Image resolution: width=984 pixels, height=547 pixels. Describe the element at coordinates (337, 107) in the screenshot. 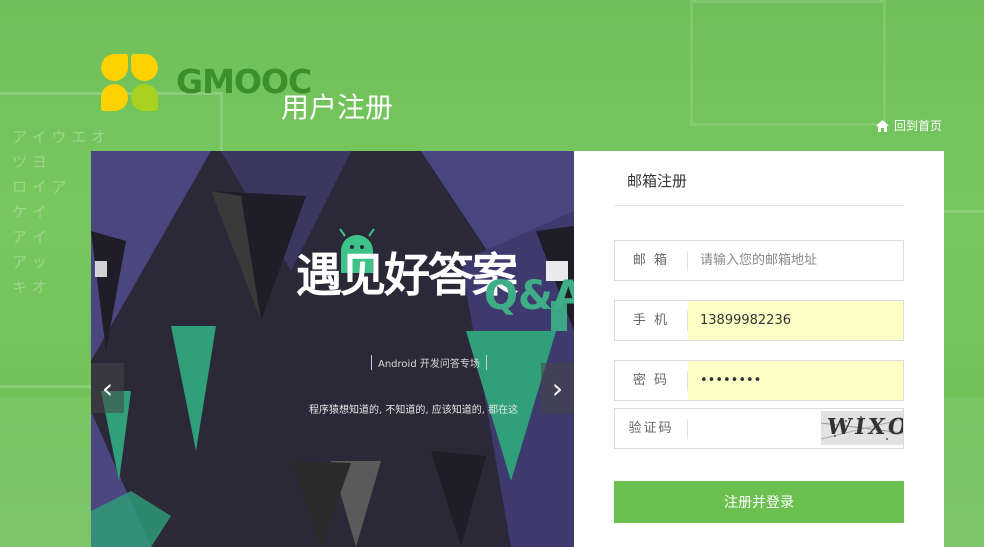

I see `page-title: 用户注册` at that location.